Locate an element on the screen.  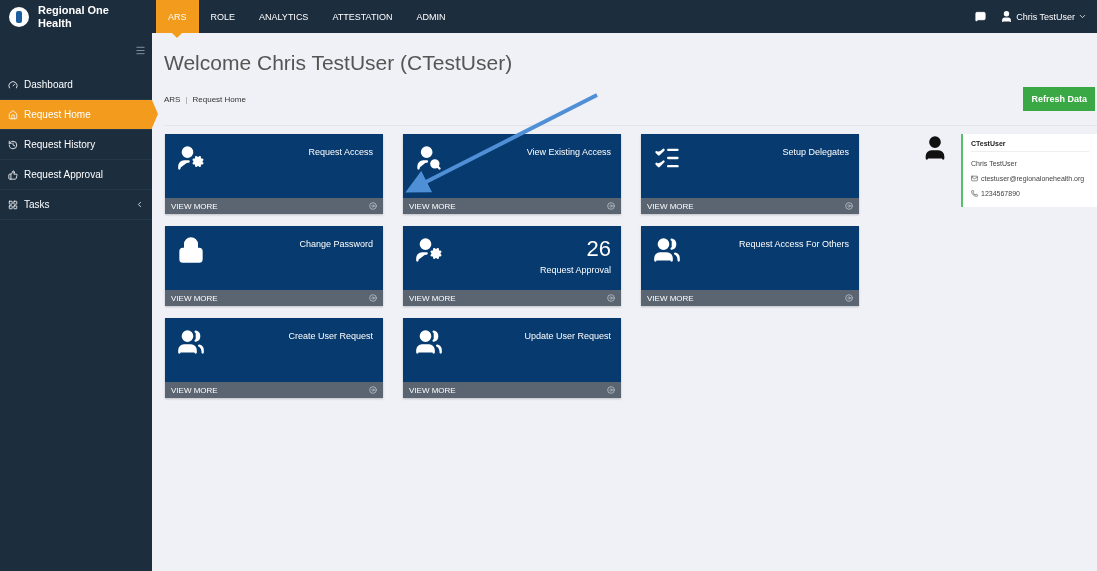
tab-pointer is located at coordinates (177, 35).